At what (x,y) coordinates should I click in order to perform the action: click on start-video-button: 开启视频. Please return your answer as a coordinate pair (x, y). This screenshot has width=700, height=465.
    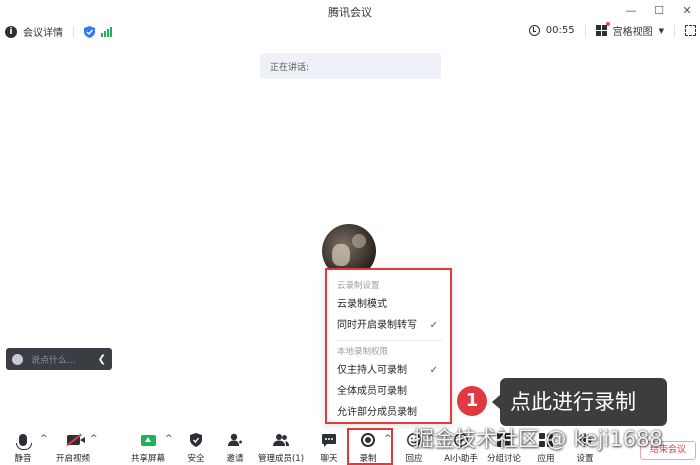
    Looking at the image, I should click on (73, 447).